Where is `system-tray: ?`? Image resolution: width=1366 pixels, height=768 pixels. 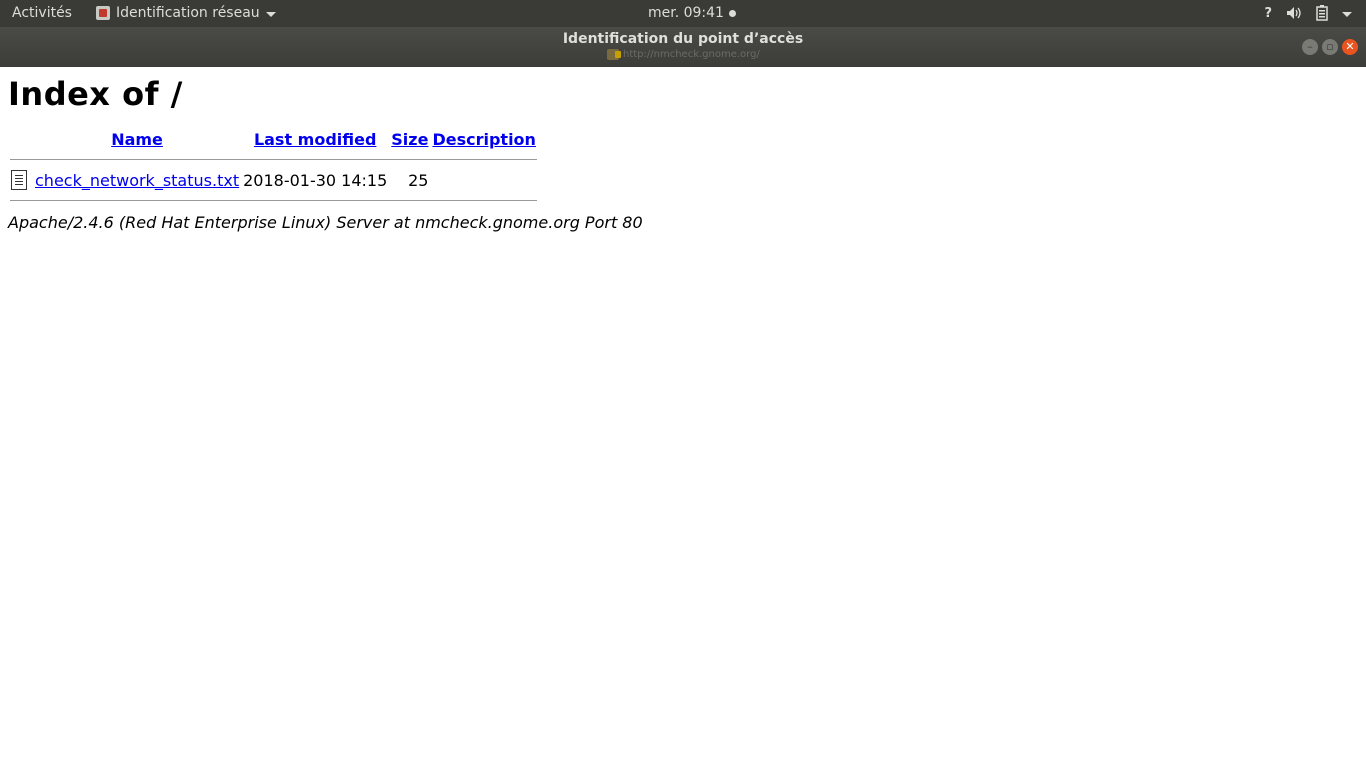 system-tray: ? is located at coordinates (1308, 13).